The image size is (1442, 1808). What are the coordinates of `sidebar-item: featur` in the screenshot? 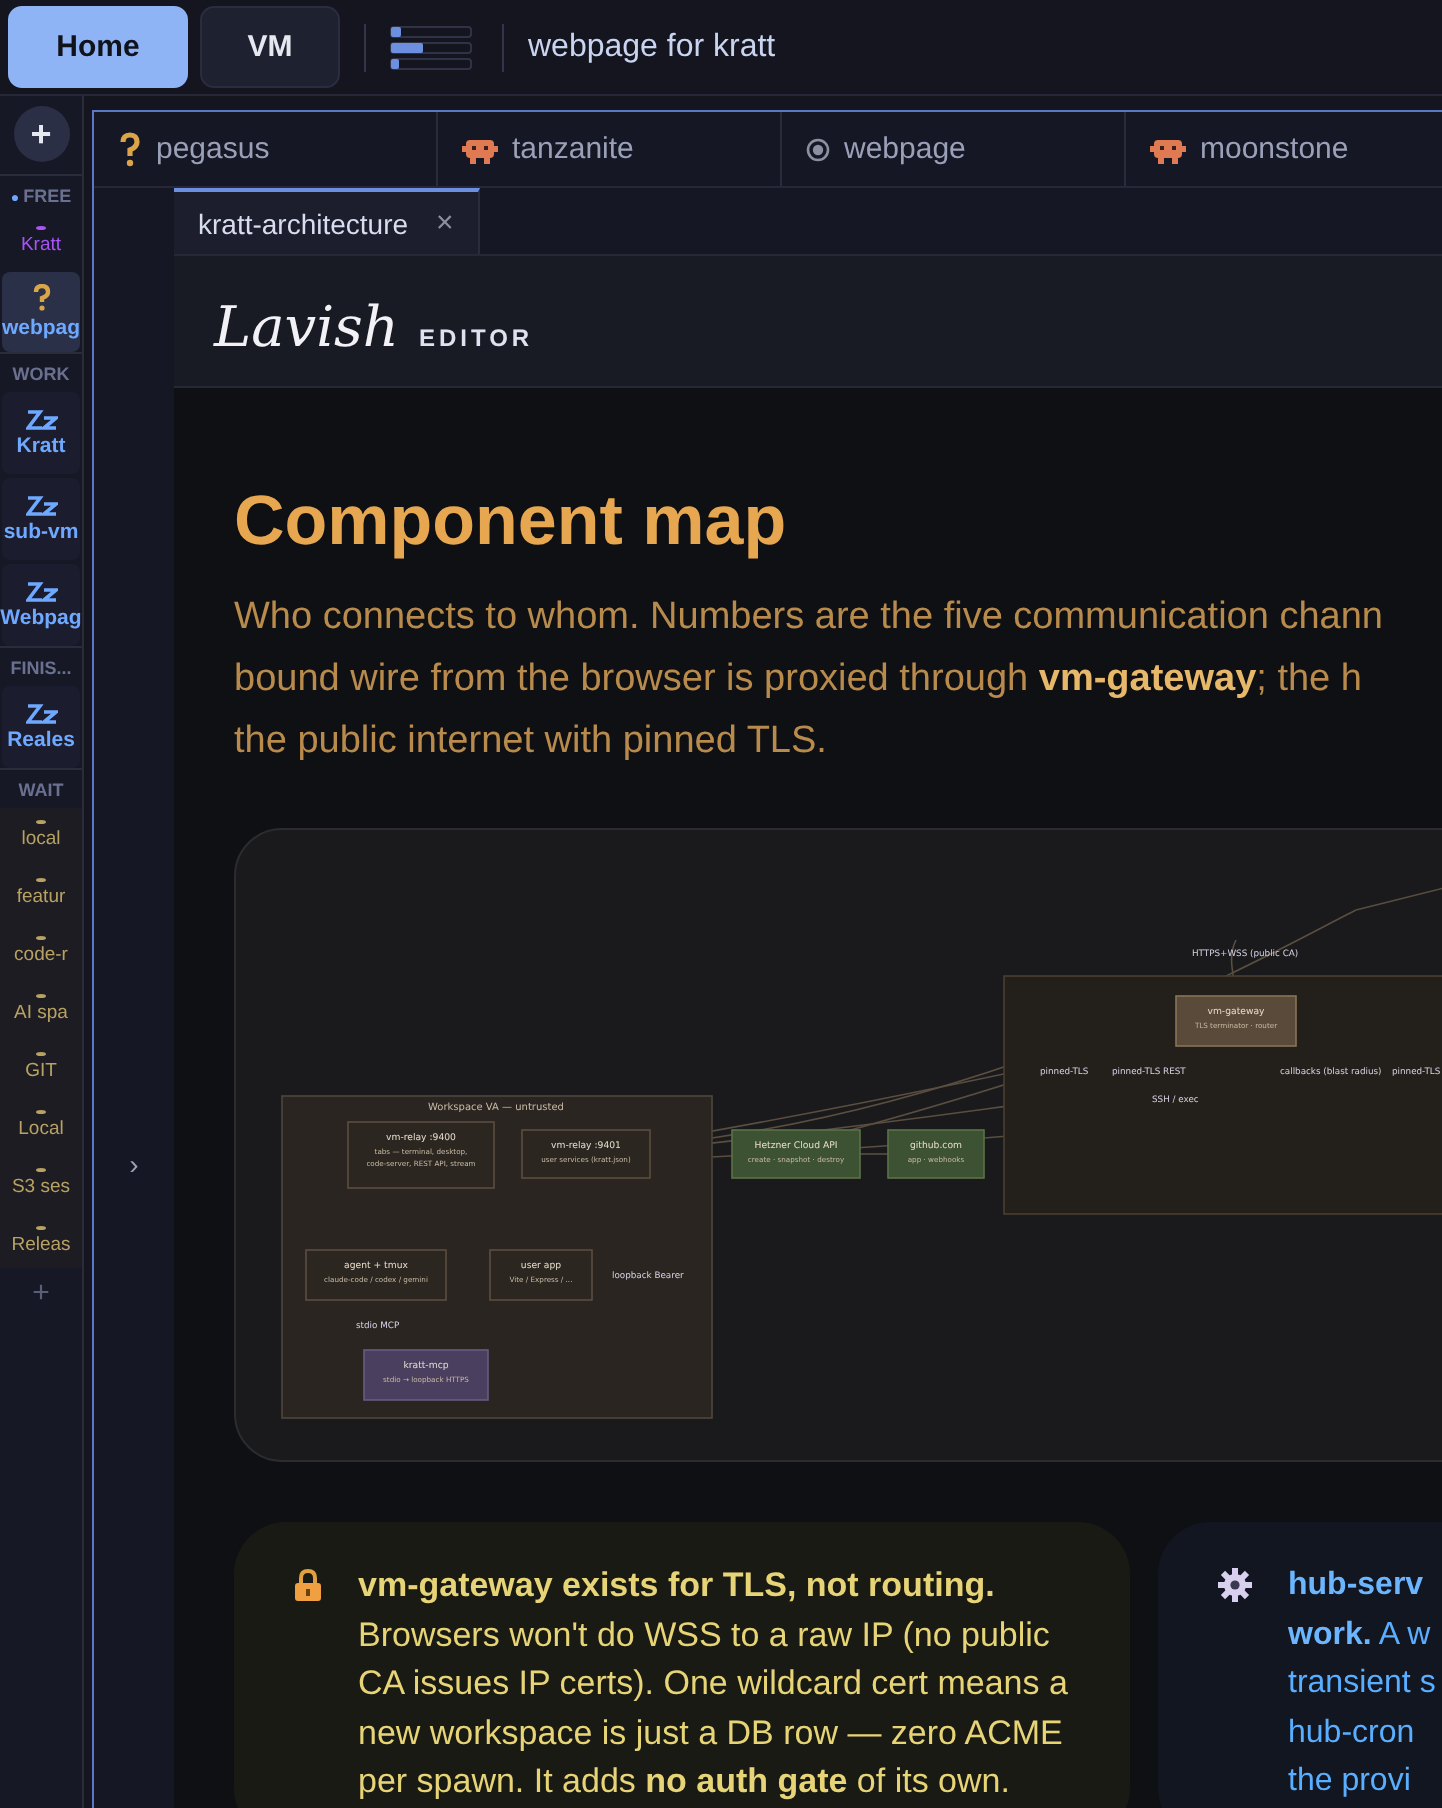 It's located at (41, 893).